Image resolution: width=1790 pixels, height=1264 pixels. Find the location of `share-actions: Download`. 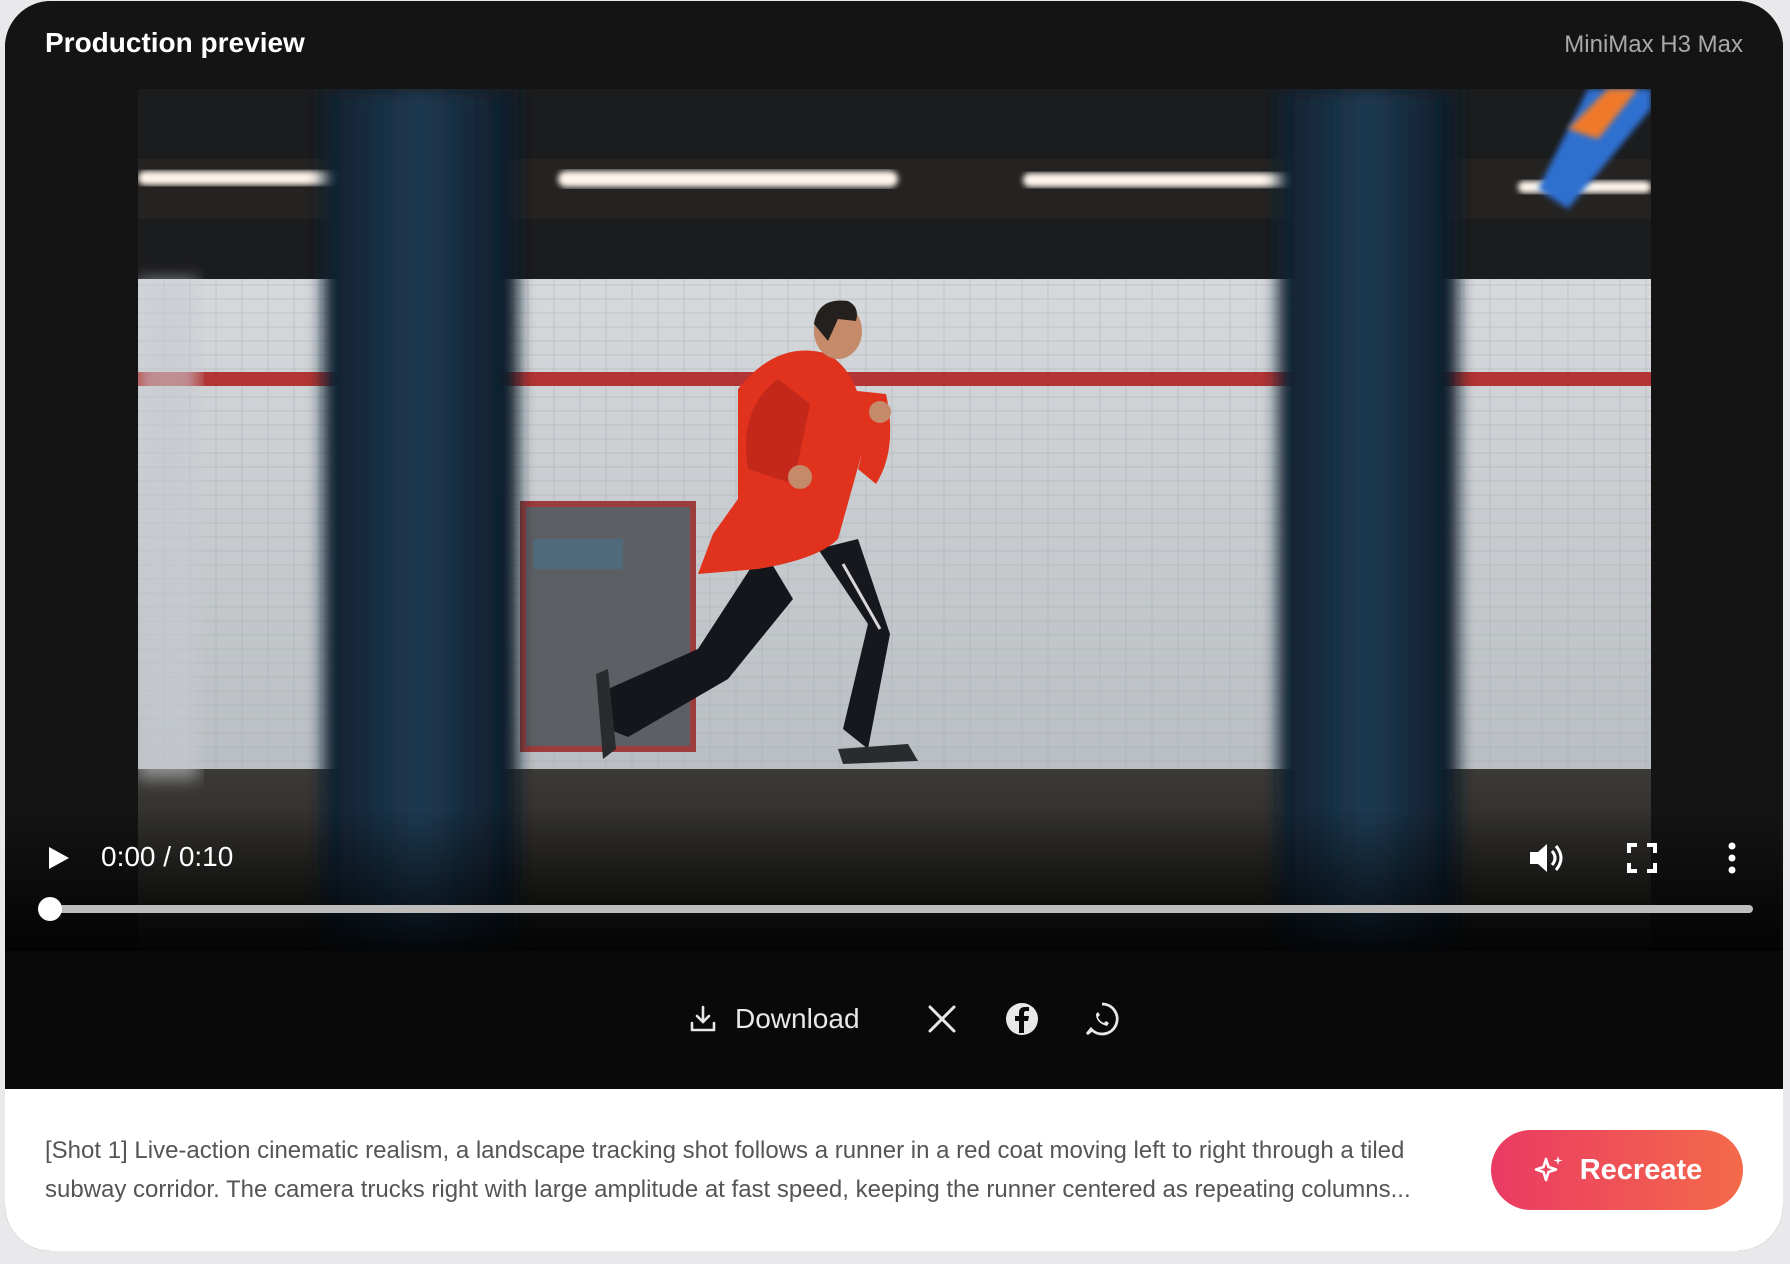

share-actions: Download is located at coordinates (894, 1020).